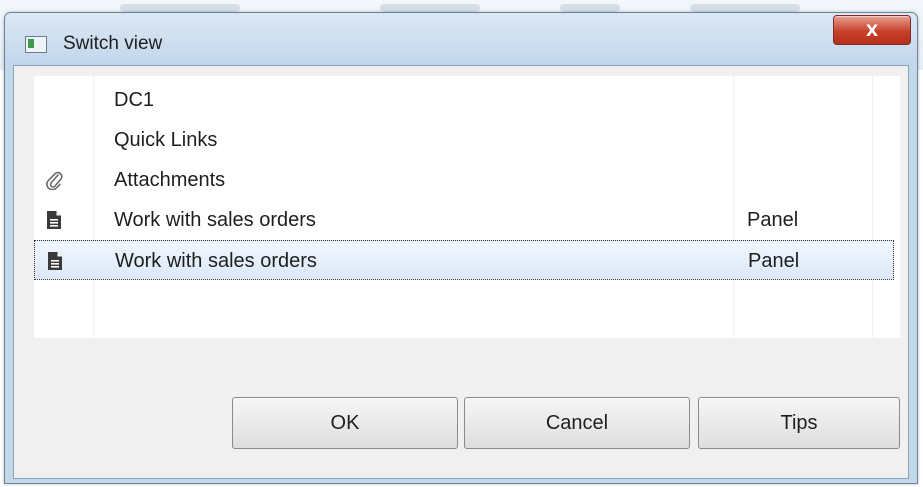 This screenshot has height=487, width=923. Describe the element at coordinates (799, 423) in the screenshot. I see `tips-button: Tips` at that location.